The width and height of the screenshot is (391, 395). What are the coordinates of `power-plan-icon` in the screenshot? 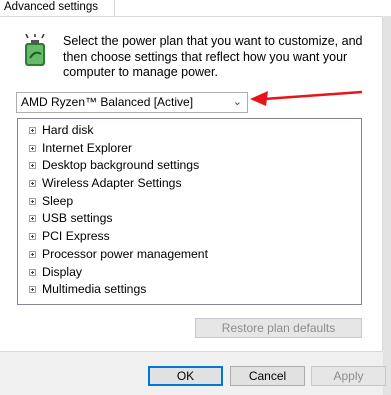 It's located at (35, 50).